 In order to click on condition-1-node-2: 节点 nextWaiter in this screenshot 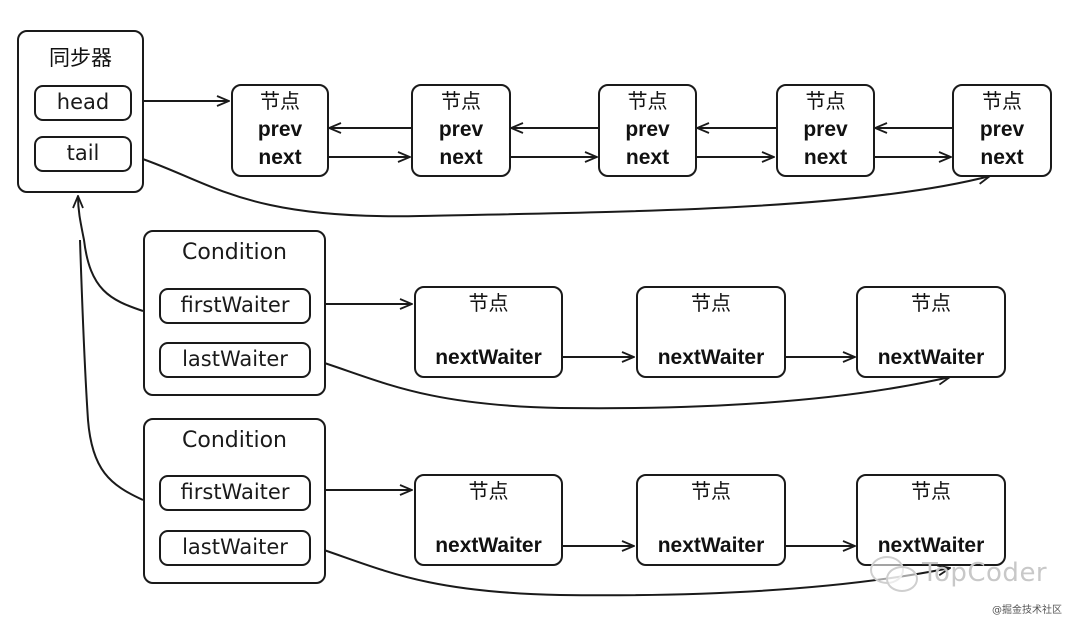, I will do `click(711, 332)`.